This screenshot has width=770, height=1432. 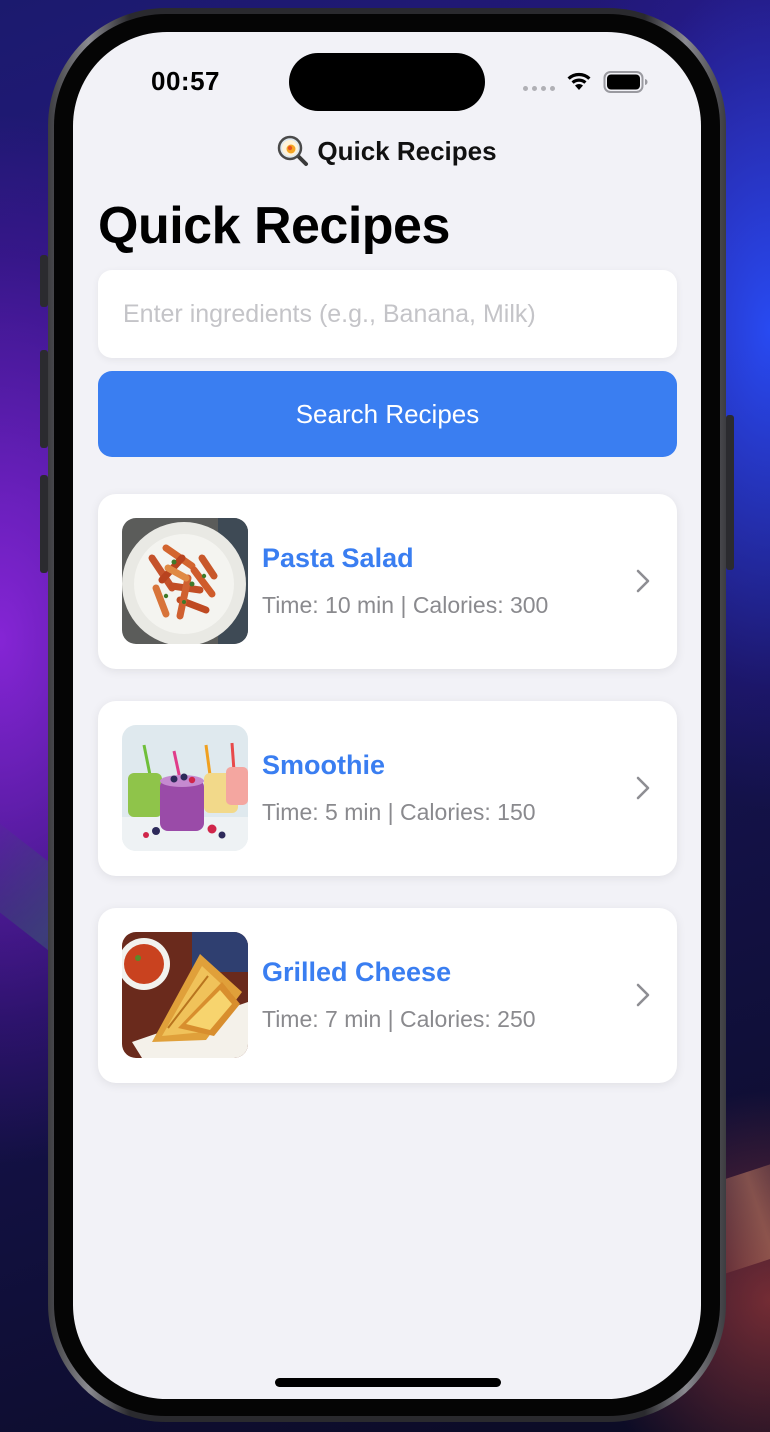 What do you see at coordinates (387, 414) in the screenshot?
I see `search-recipes-button: Search Recipes` at bounding box center [387, 414].